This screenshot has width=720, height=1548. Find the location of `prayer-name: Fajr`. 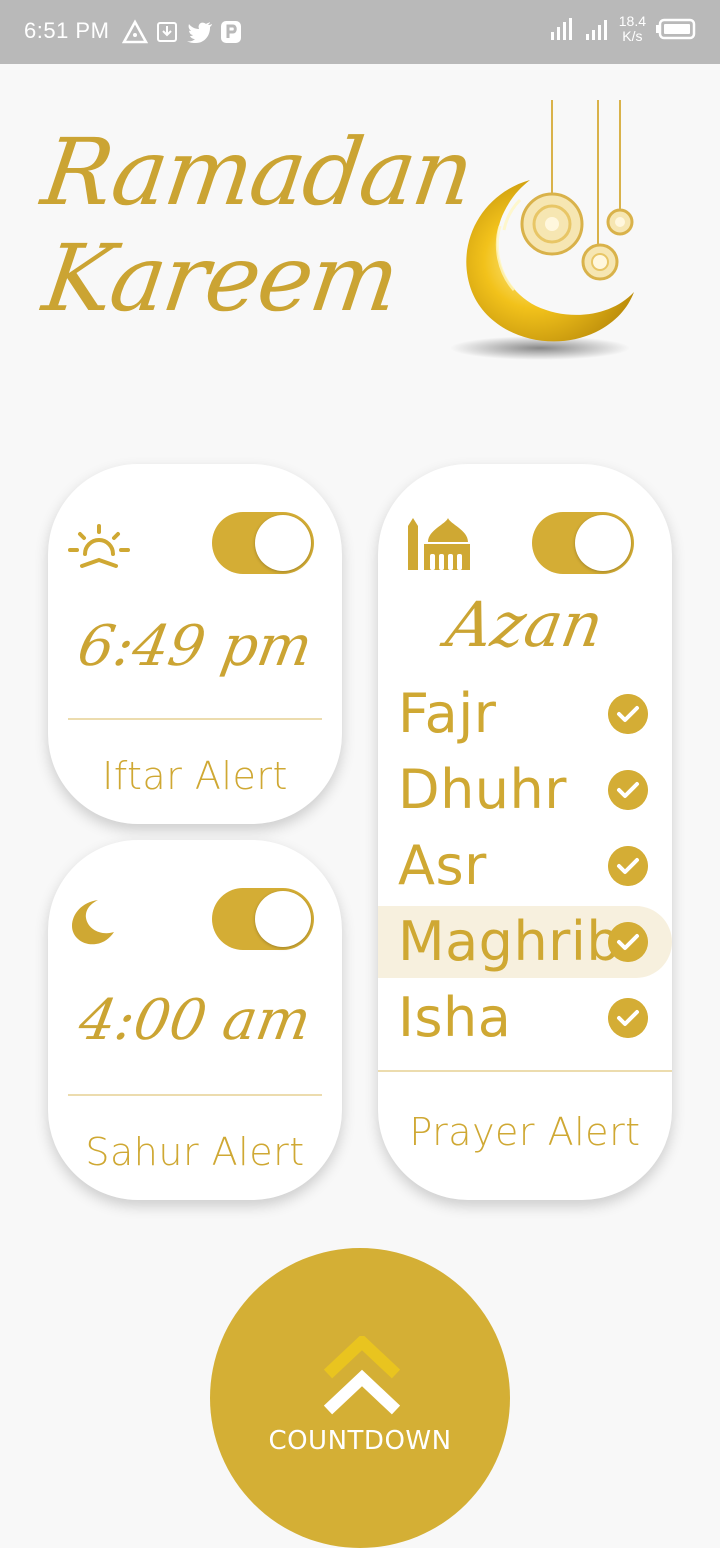

prayer-name: Fajr is located at coordinates (447, 713).